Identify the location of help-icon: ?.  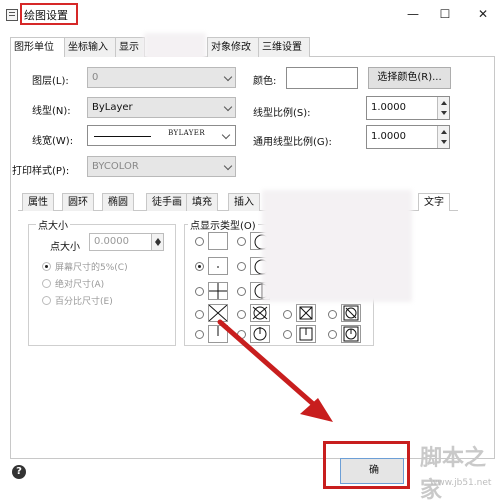
(19, 472).